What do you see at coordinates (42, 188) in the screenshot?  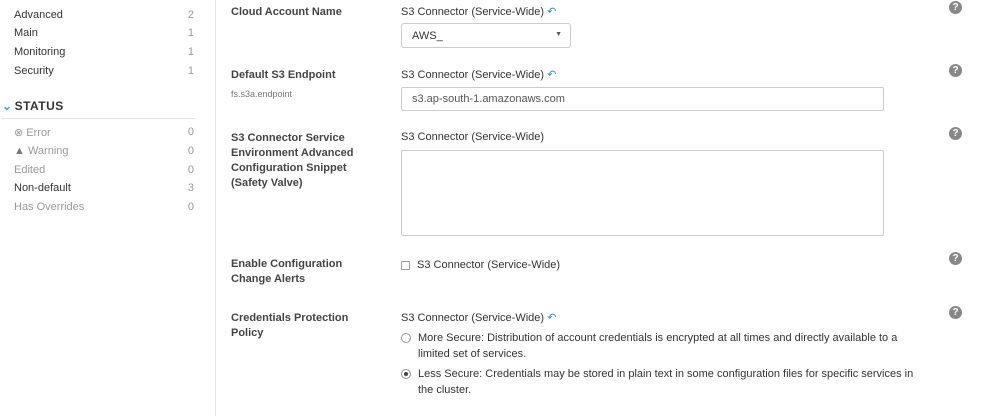 I see `filter-label: Non-default` at bounding box center [42, 188].